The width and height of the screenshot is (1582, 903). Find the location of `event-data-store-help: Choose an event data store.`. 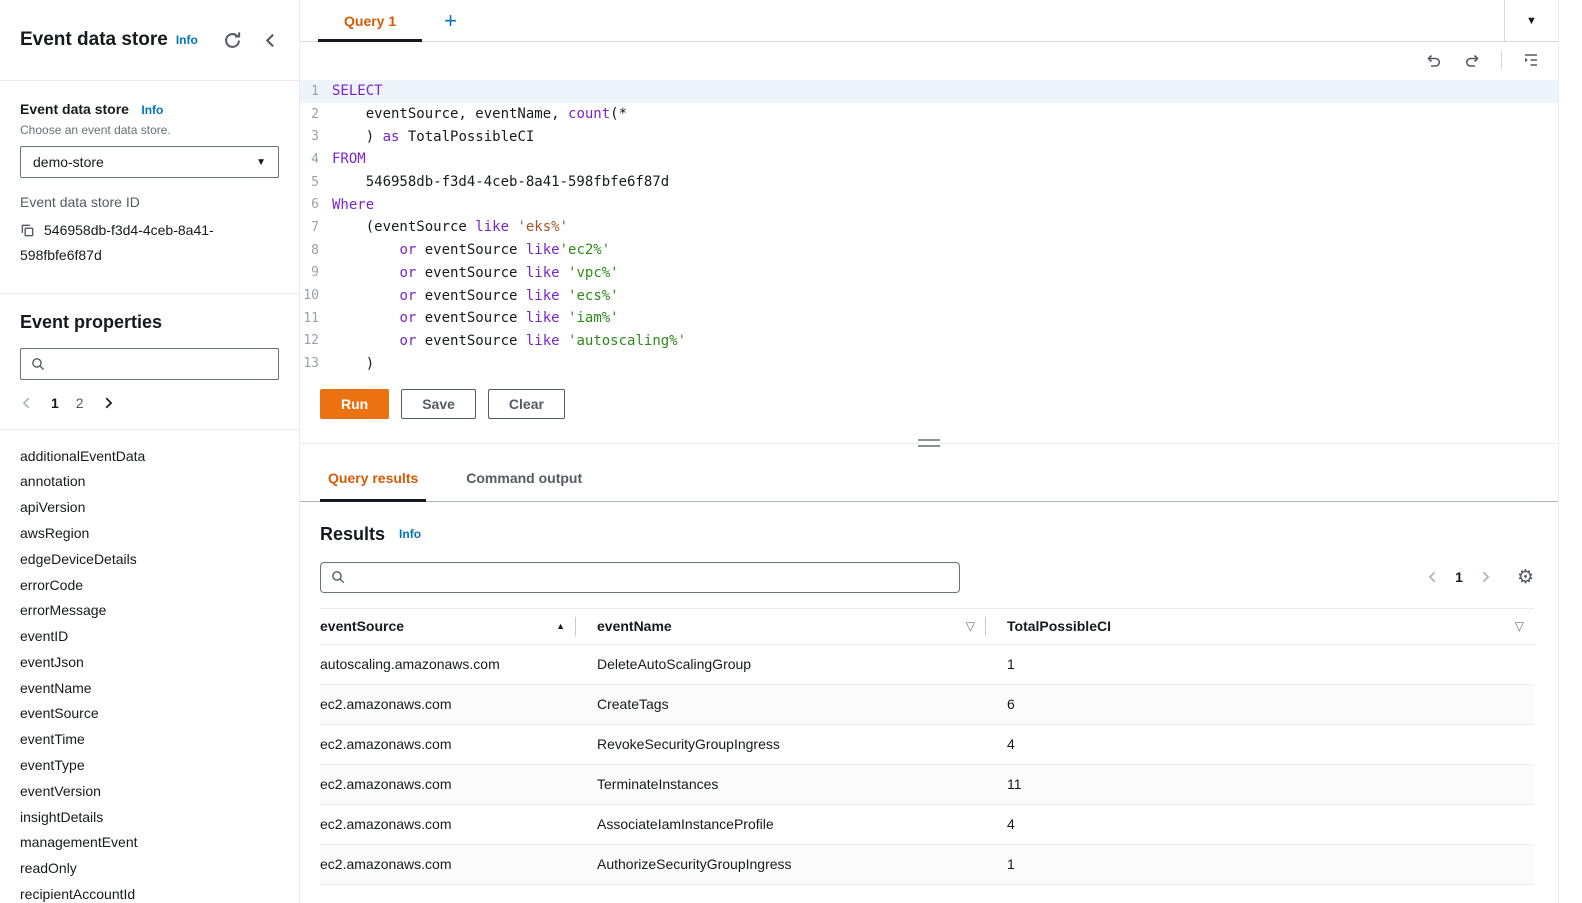

event-data-store-help: Choose an event data store. is located at coordinates (95, 130).